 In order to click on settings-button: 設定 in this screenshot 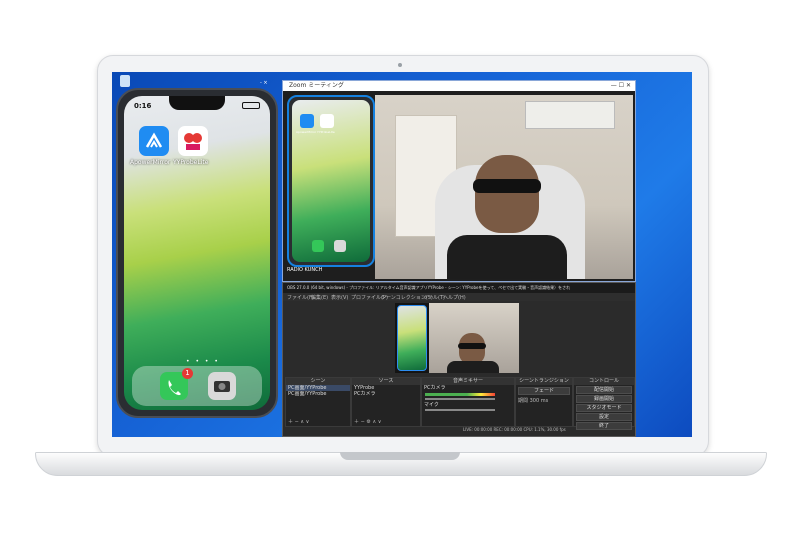, I will do `click(604, 417)`.